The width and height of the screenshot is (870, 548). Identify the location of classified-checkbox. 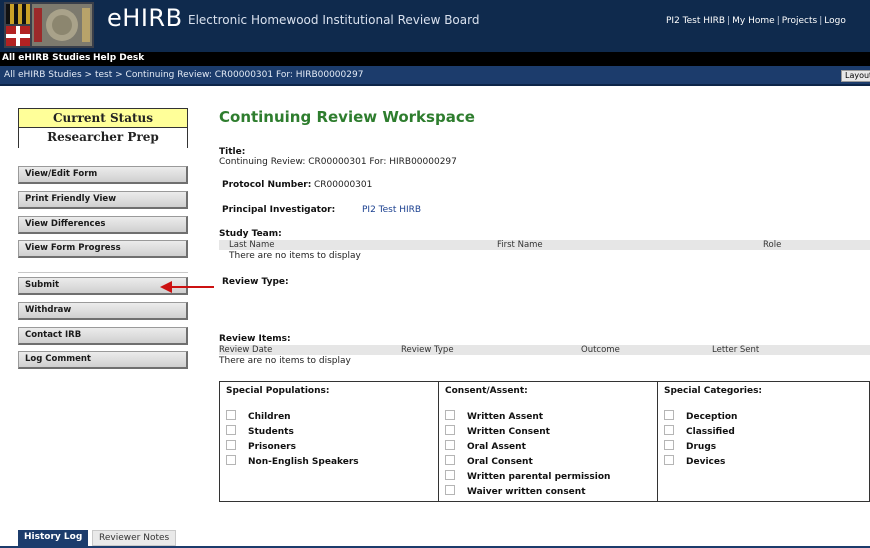
(669, 430).